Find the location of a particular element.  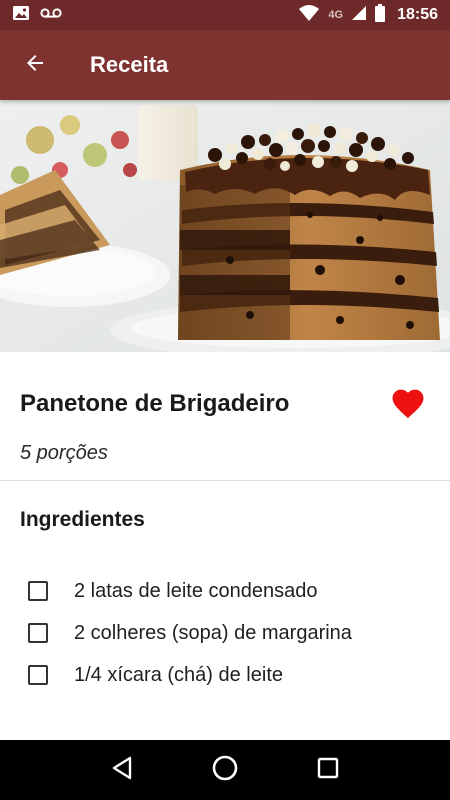

home-circle-icon is located at coordinates (225, 770).